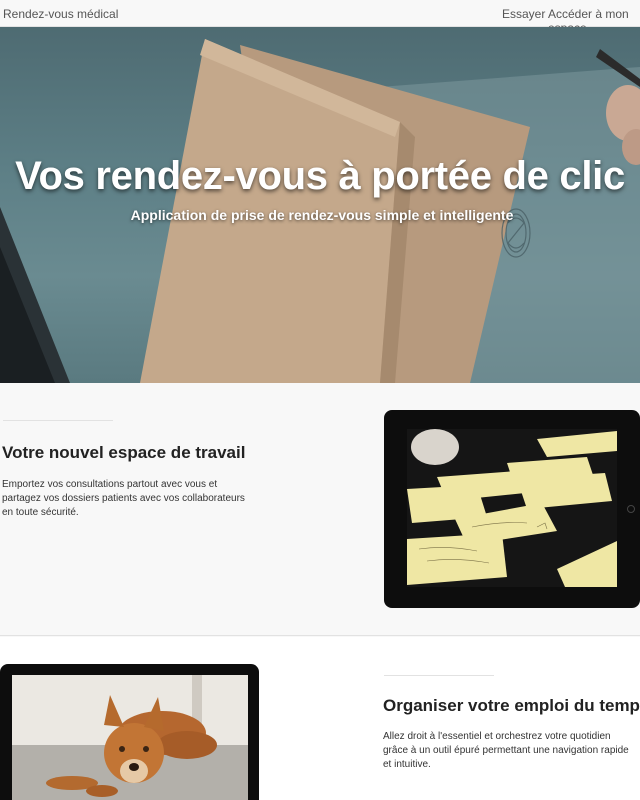  What do you see at coordinates (60, 14) in the screenshot?
I see `brand-link: Rendez-vous médical` at bounding box center [60, 14].